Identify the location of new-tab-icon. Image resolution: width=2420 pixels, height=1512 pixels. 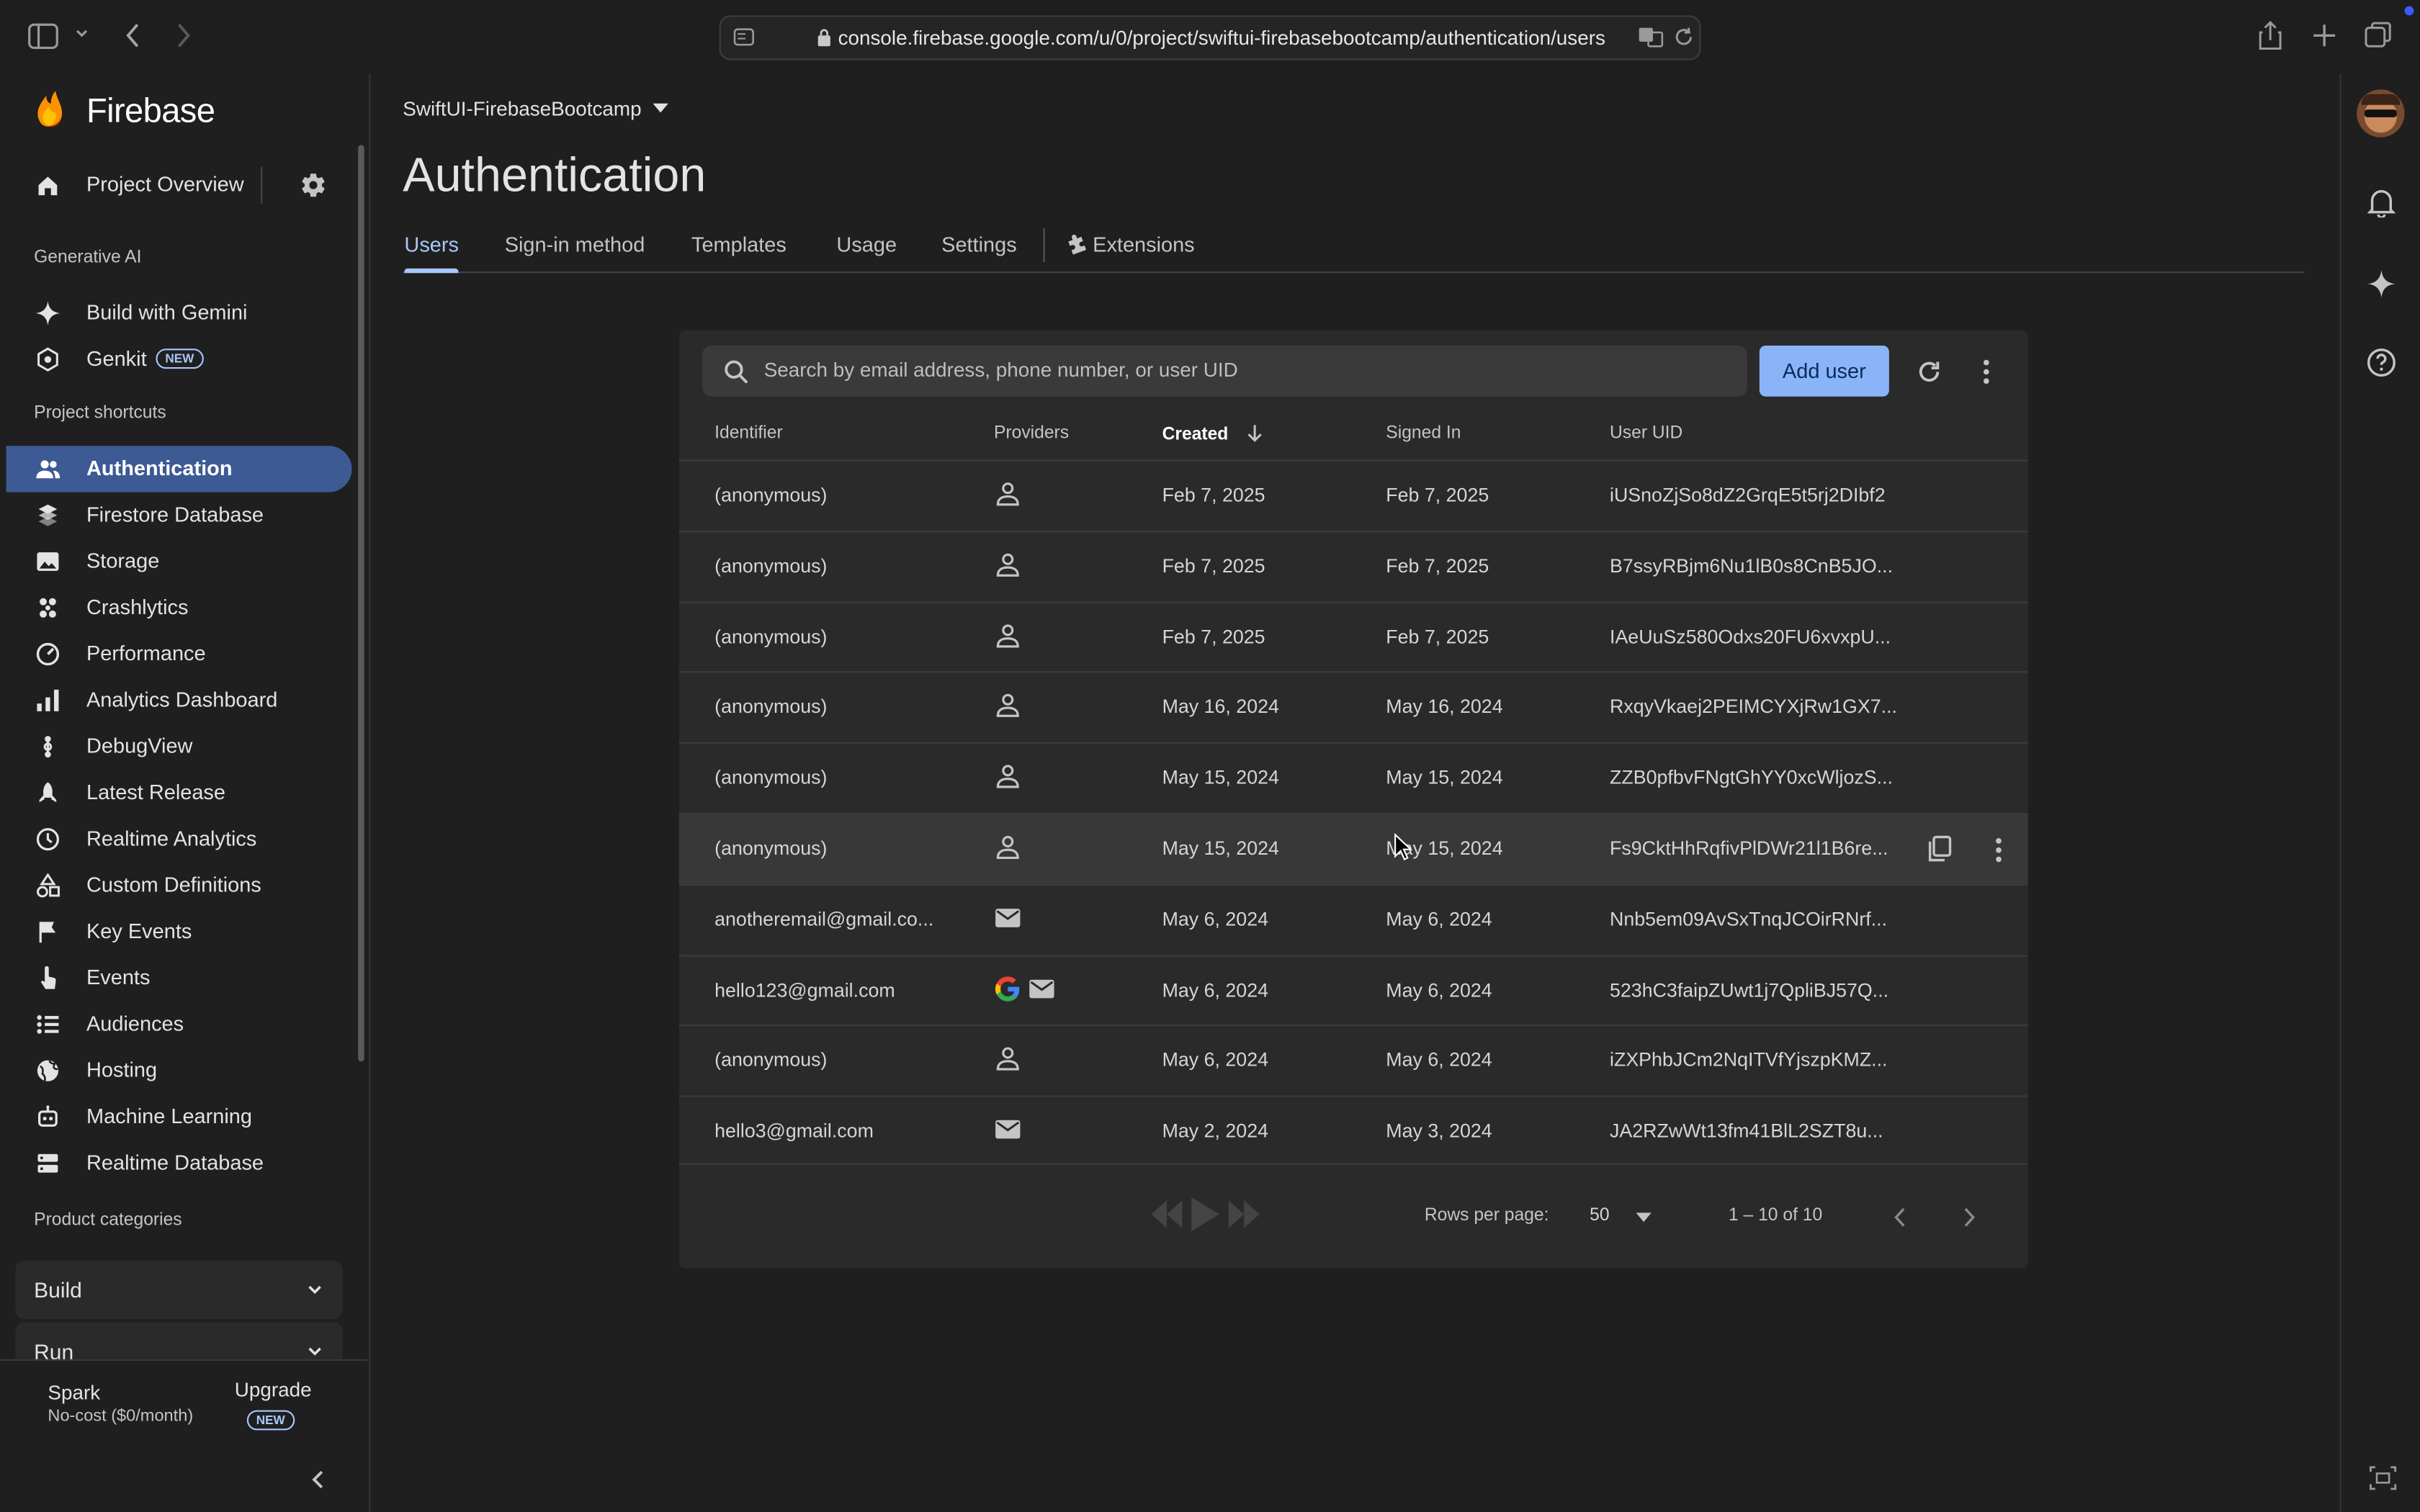
(2324, 35).